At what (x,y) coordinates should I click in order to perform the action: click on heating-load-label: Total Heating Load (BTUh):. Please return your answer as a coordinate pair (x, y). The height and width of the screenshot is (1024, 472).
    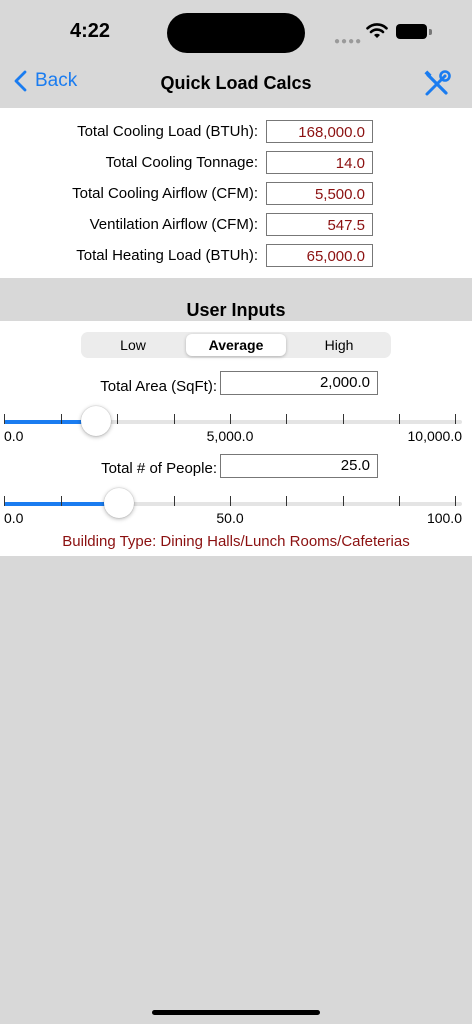
    Looking at the image, I should click on (167, 255).